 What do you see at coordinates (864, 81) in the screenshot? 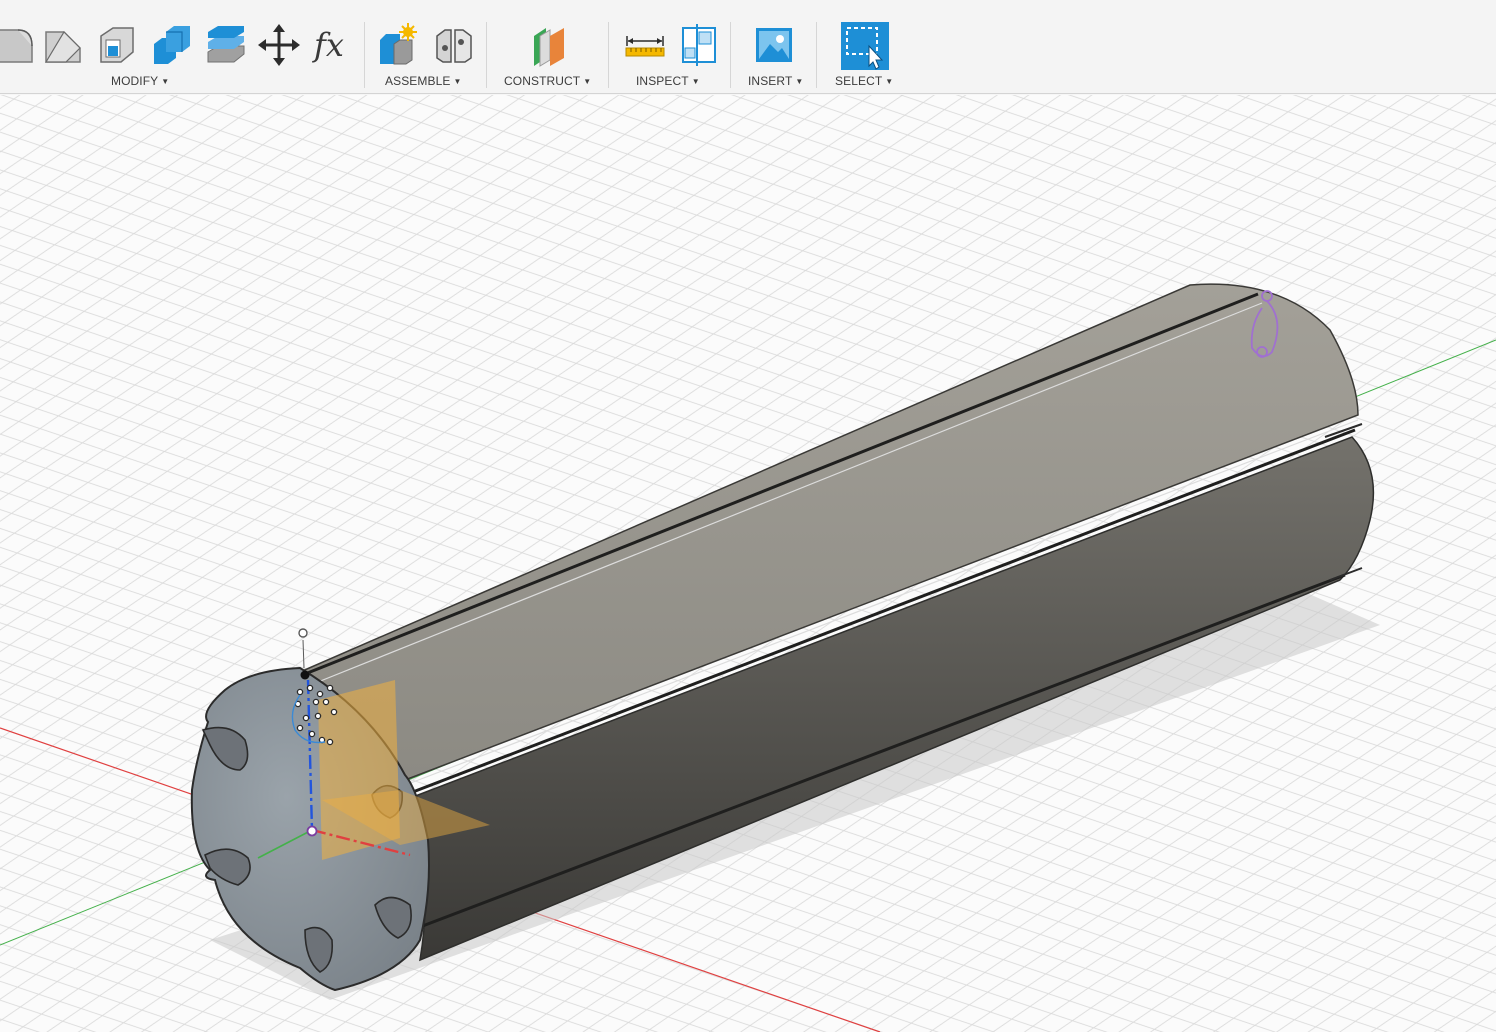
I see `select-menu: SELECT ▼` at bounding box center [864, 81].